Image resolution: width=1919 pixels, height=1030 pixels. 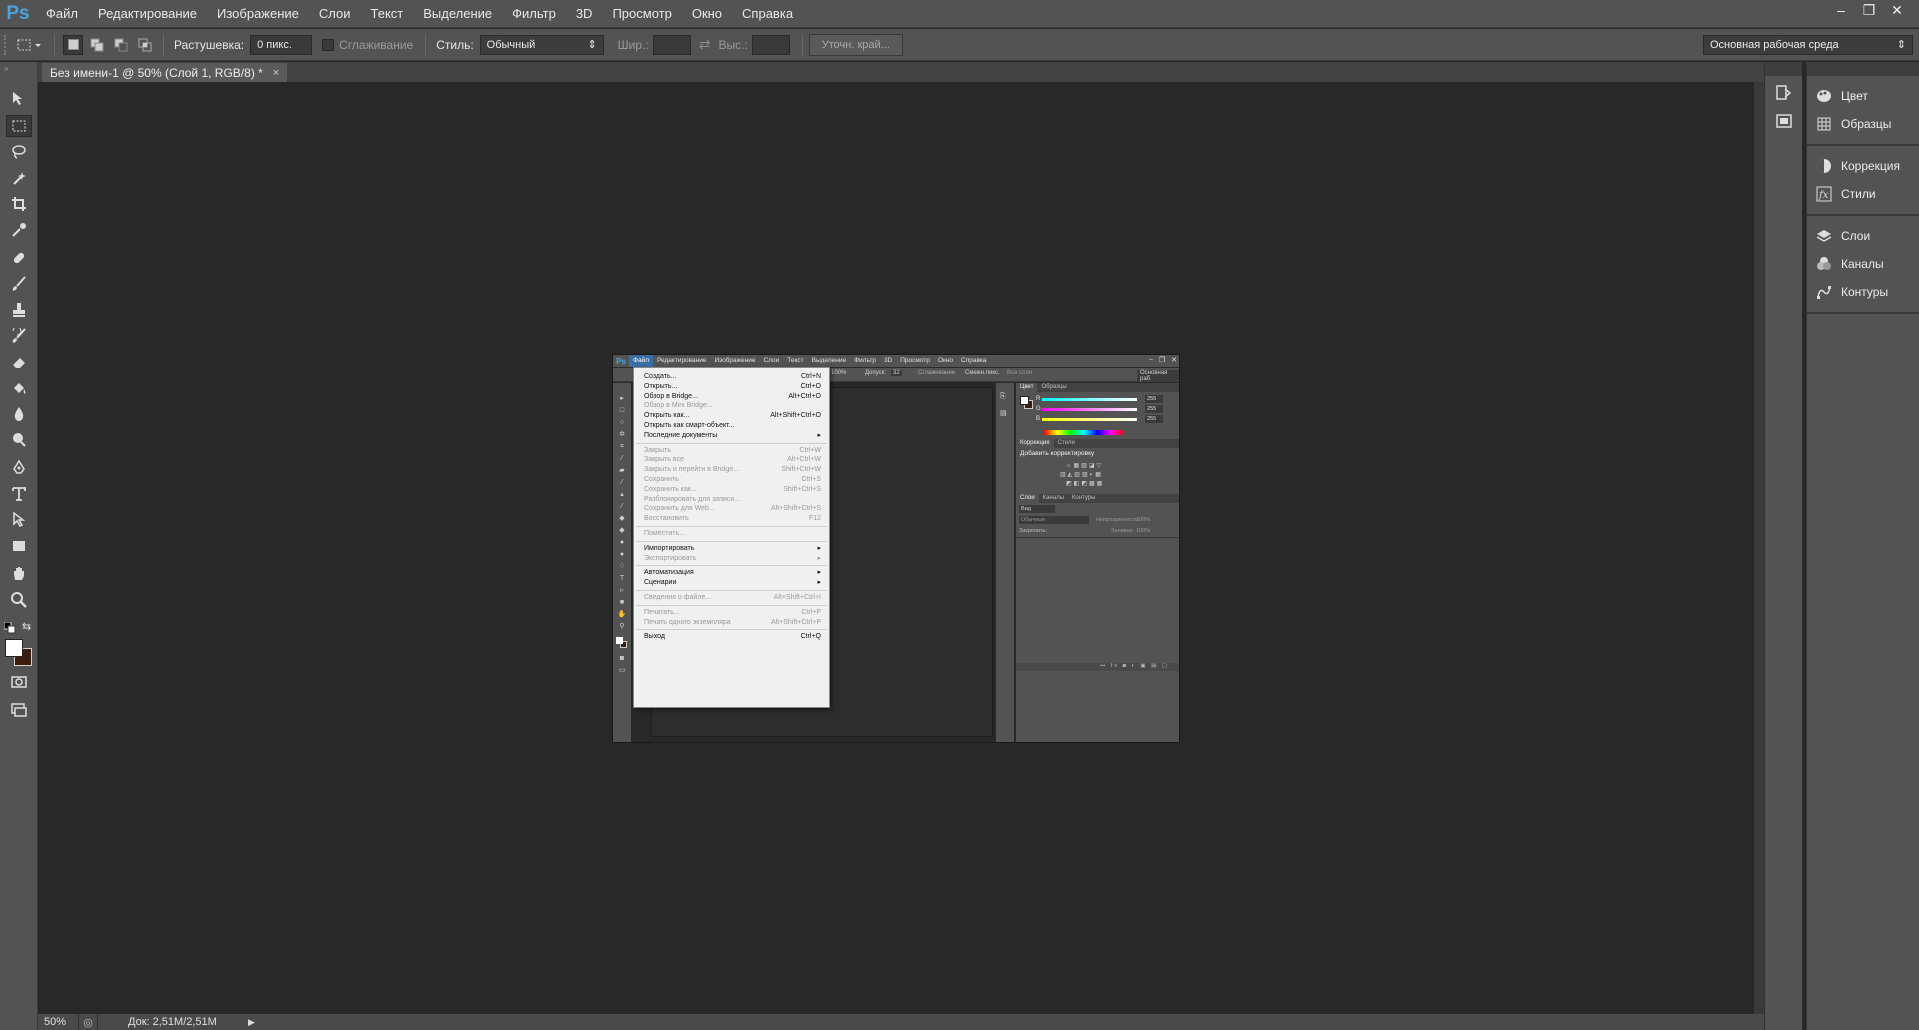 What do you see at coordinates (251, 1022) in the screenshot?
I see `status-menu-arrow-icon: ▶` at bounding box center [251, 1022].